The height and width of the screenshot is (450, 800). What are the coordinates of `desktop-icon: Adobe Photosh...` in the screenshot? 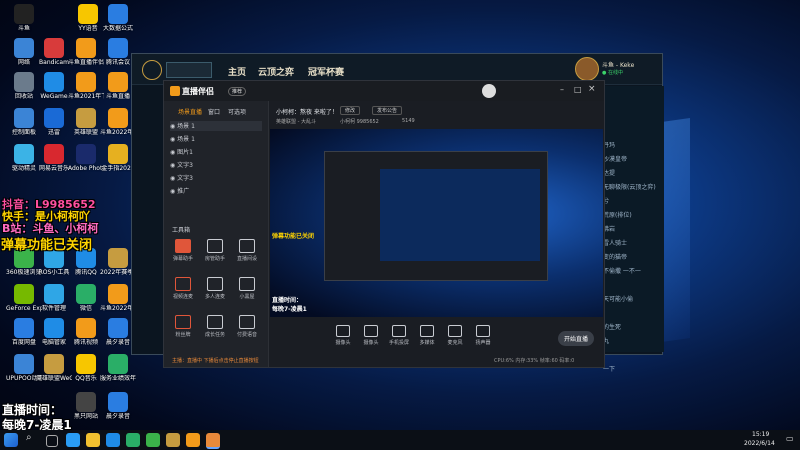 It's located at (86, 158).